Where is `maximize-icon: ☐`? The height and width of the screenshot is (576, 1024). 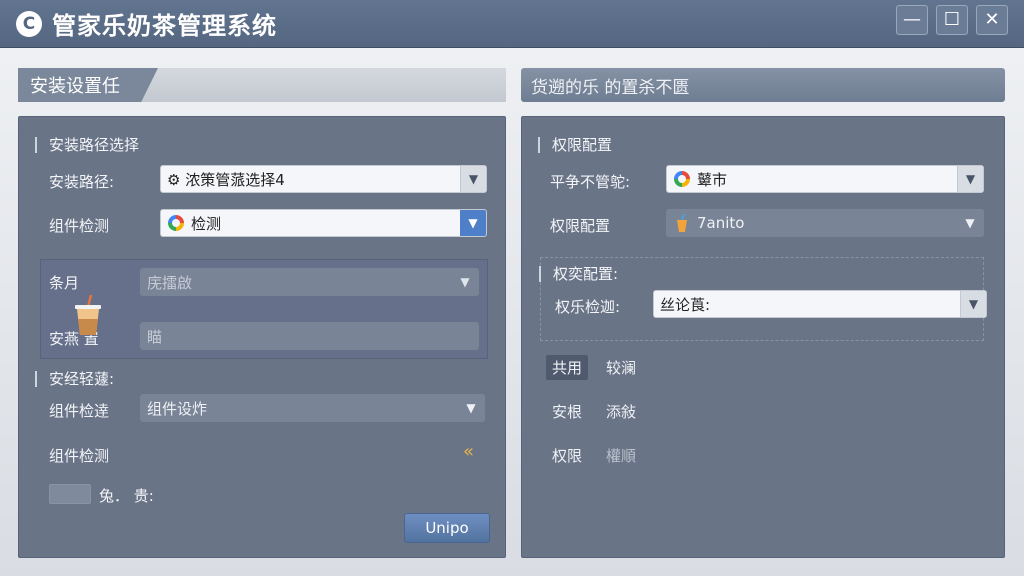 maximize-icon: ☐ is located at coordinates (952, 19).